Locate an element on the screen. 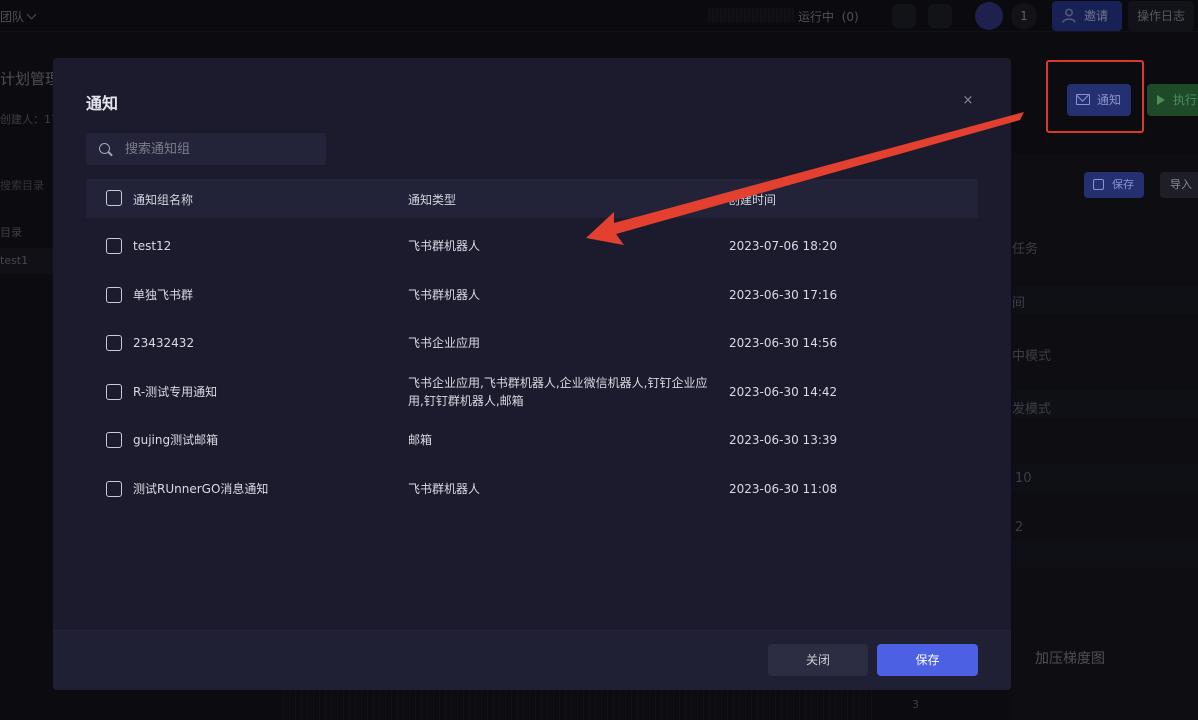  dialog-title: 通知 is located at coordinates (102, 103).